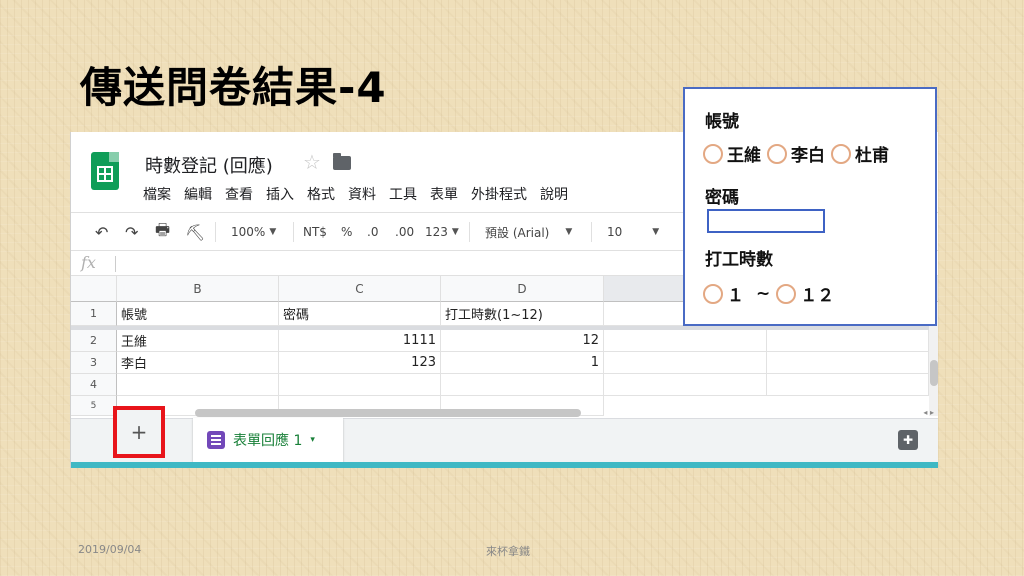 Image resolution: width=1024 pixels, height=576 pixels. I want to click on table-cell: 打工時數(1~12), so click(522, 314).